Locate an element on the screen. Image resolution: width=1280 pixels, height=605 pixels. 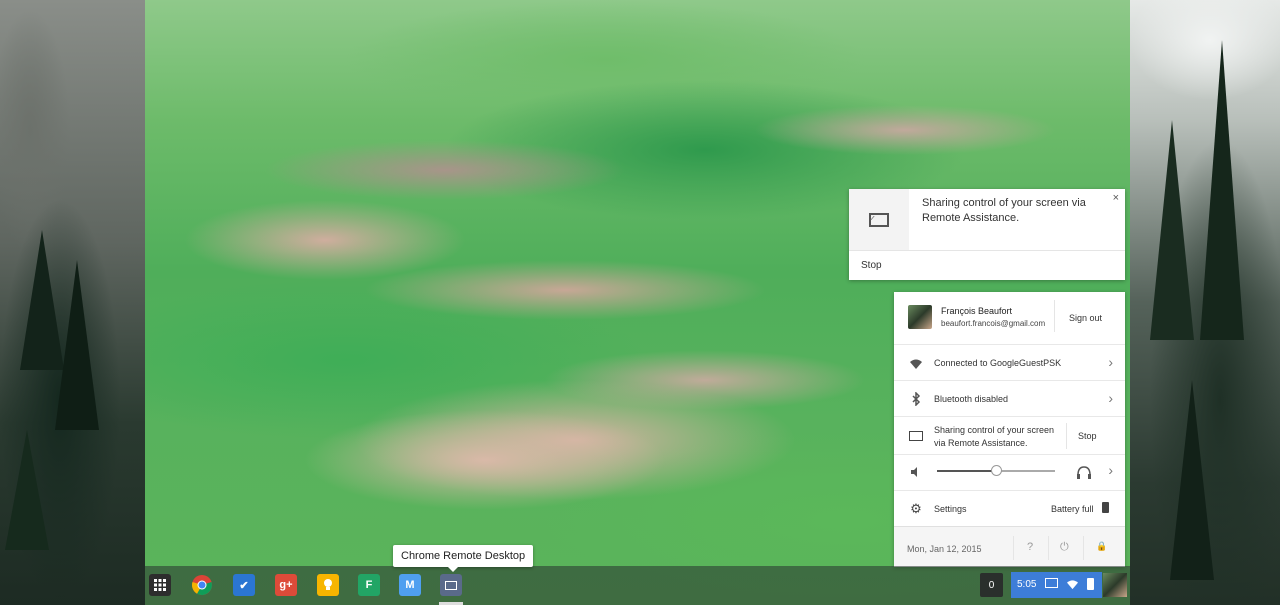
remote-desktop-icon is located at coordinates (451, 585).